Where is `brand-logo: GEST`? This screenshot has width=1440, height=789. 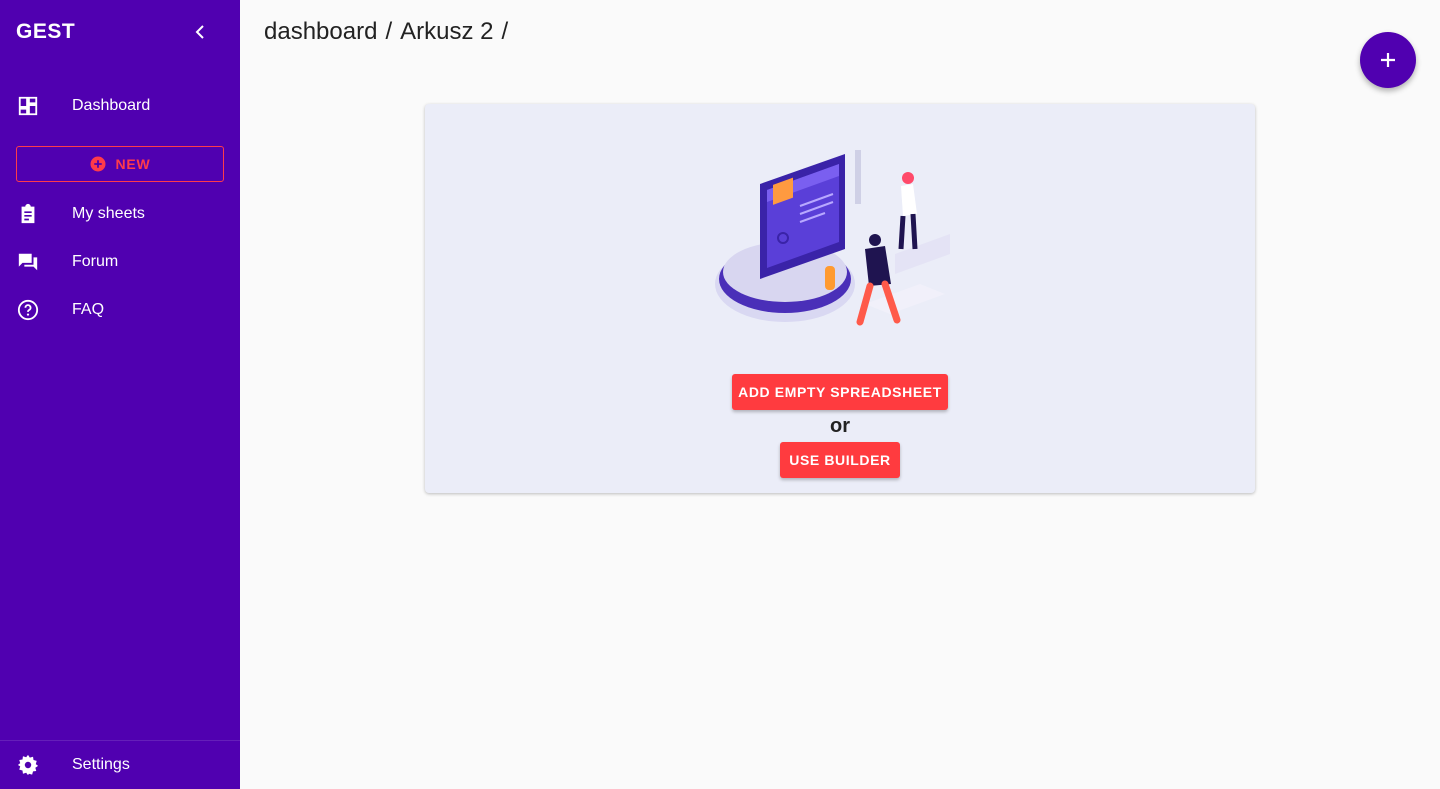 brand-logo: GEST is located at coordinates (46, 31).